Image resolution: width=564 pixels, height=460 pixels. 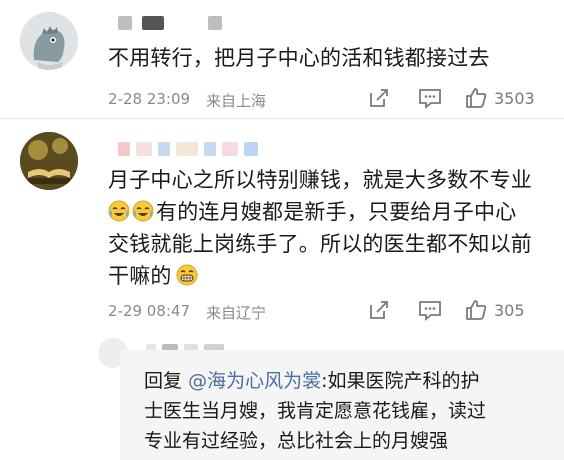 I want to click on comment-text-line-4-text: 干嘛的, so click(x=140, y=276).